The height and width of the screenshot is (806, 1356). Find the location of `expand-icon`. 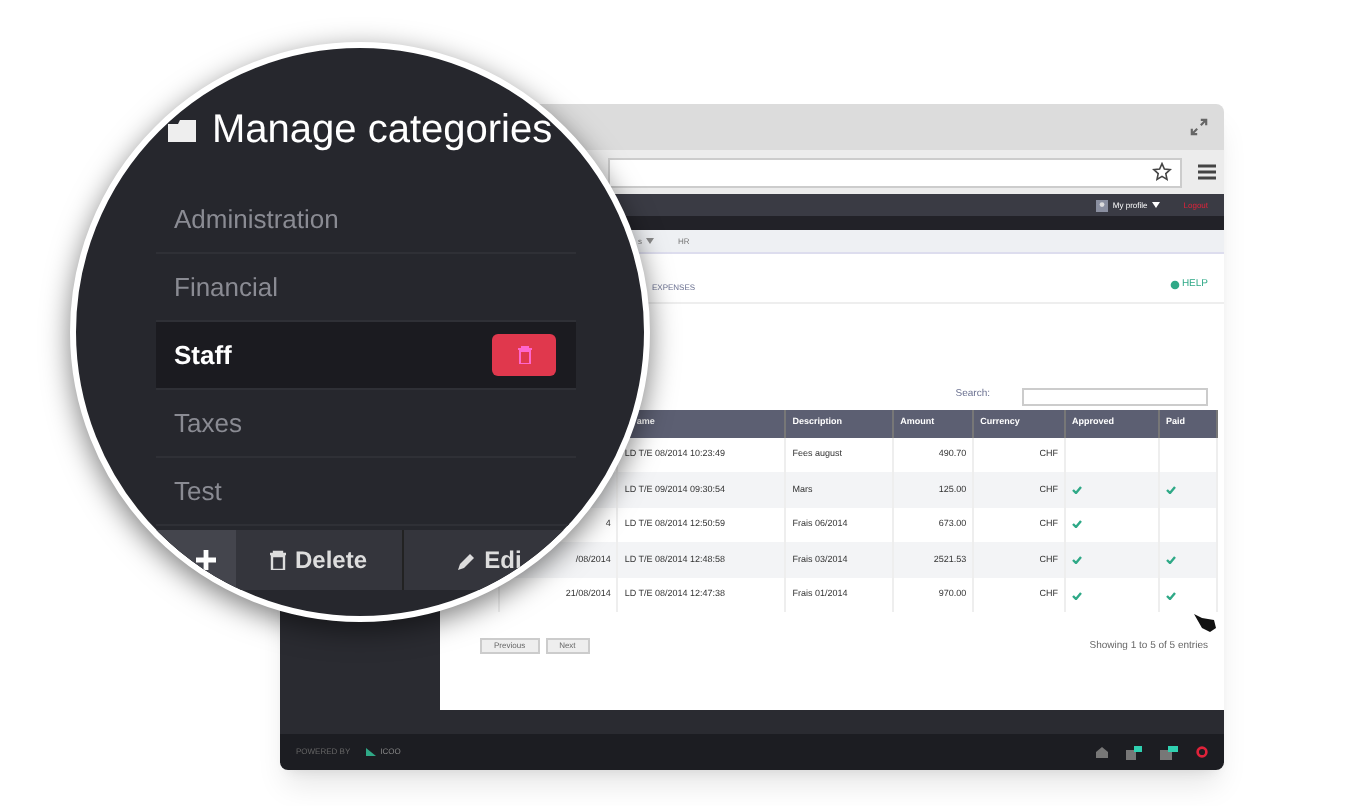

expand-icon is located at coordinates (1199, 127).